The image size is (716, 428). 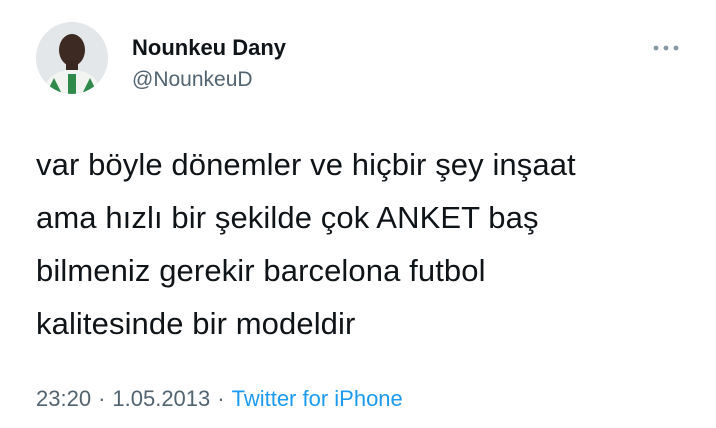 What do you see at coordinates (306, 164) in the screenshot?
I see `tweet-text-line: var böyle dönemler ve hiçbir şey inşaat` at bounding box center [306, 164].